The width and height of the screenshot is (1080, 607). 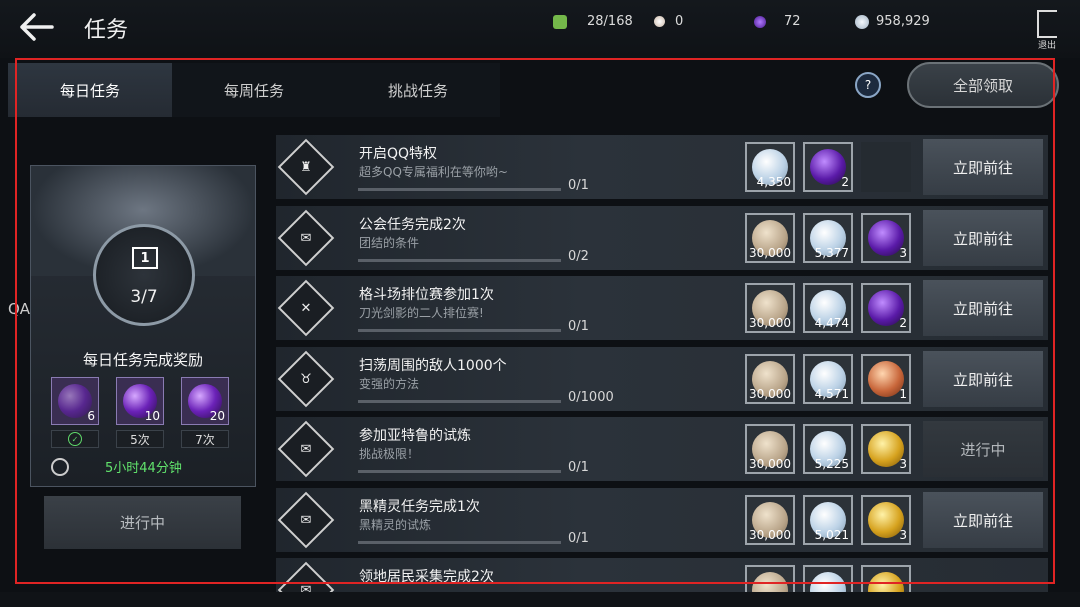 I want to click on daily-reward-panel: 1 3/7 每日任务完成奖励 6 10 20 ✓ 5次 7次 5小时44分钟, so click(x=143, y=326).